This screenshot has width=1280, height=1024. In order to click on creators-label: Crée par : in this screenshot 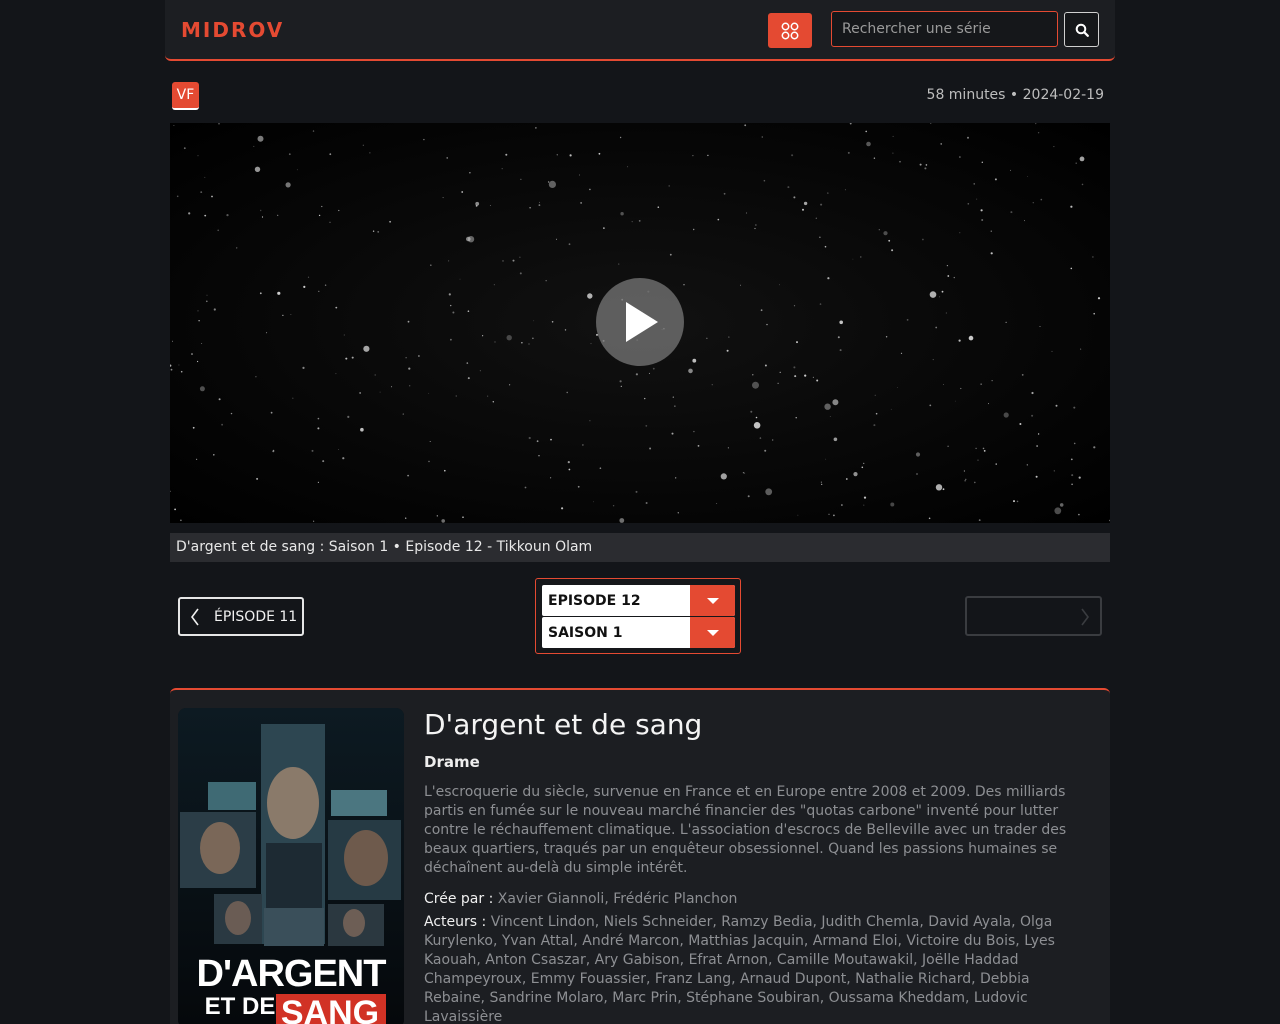, I will do `click(459, 899)`.